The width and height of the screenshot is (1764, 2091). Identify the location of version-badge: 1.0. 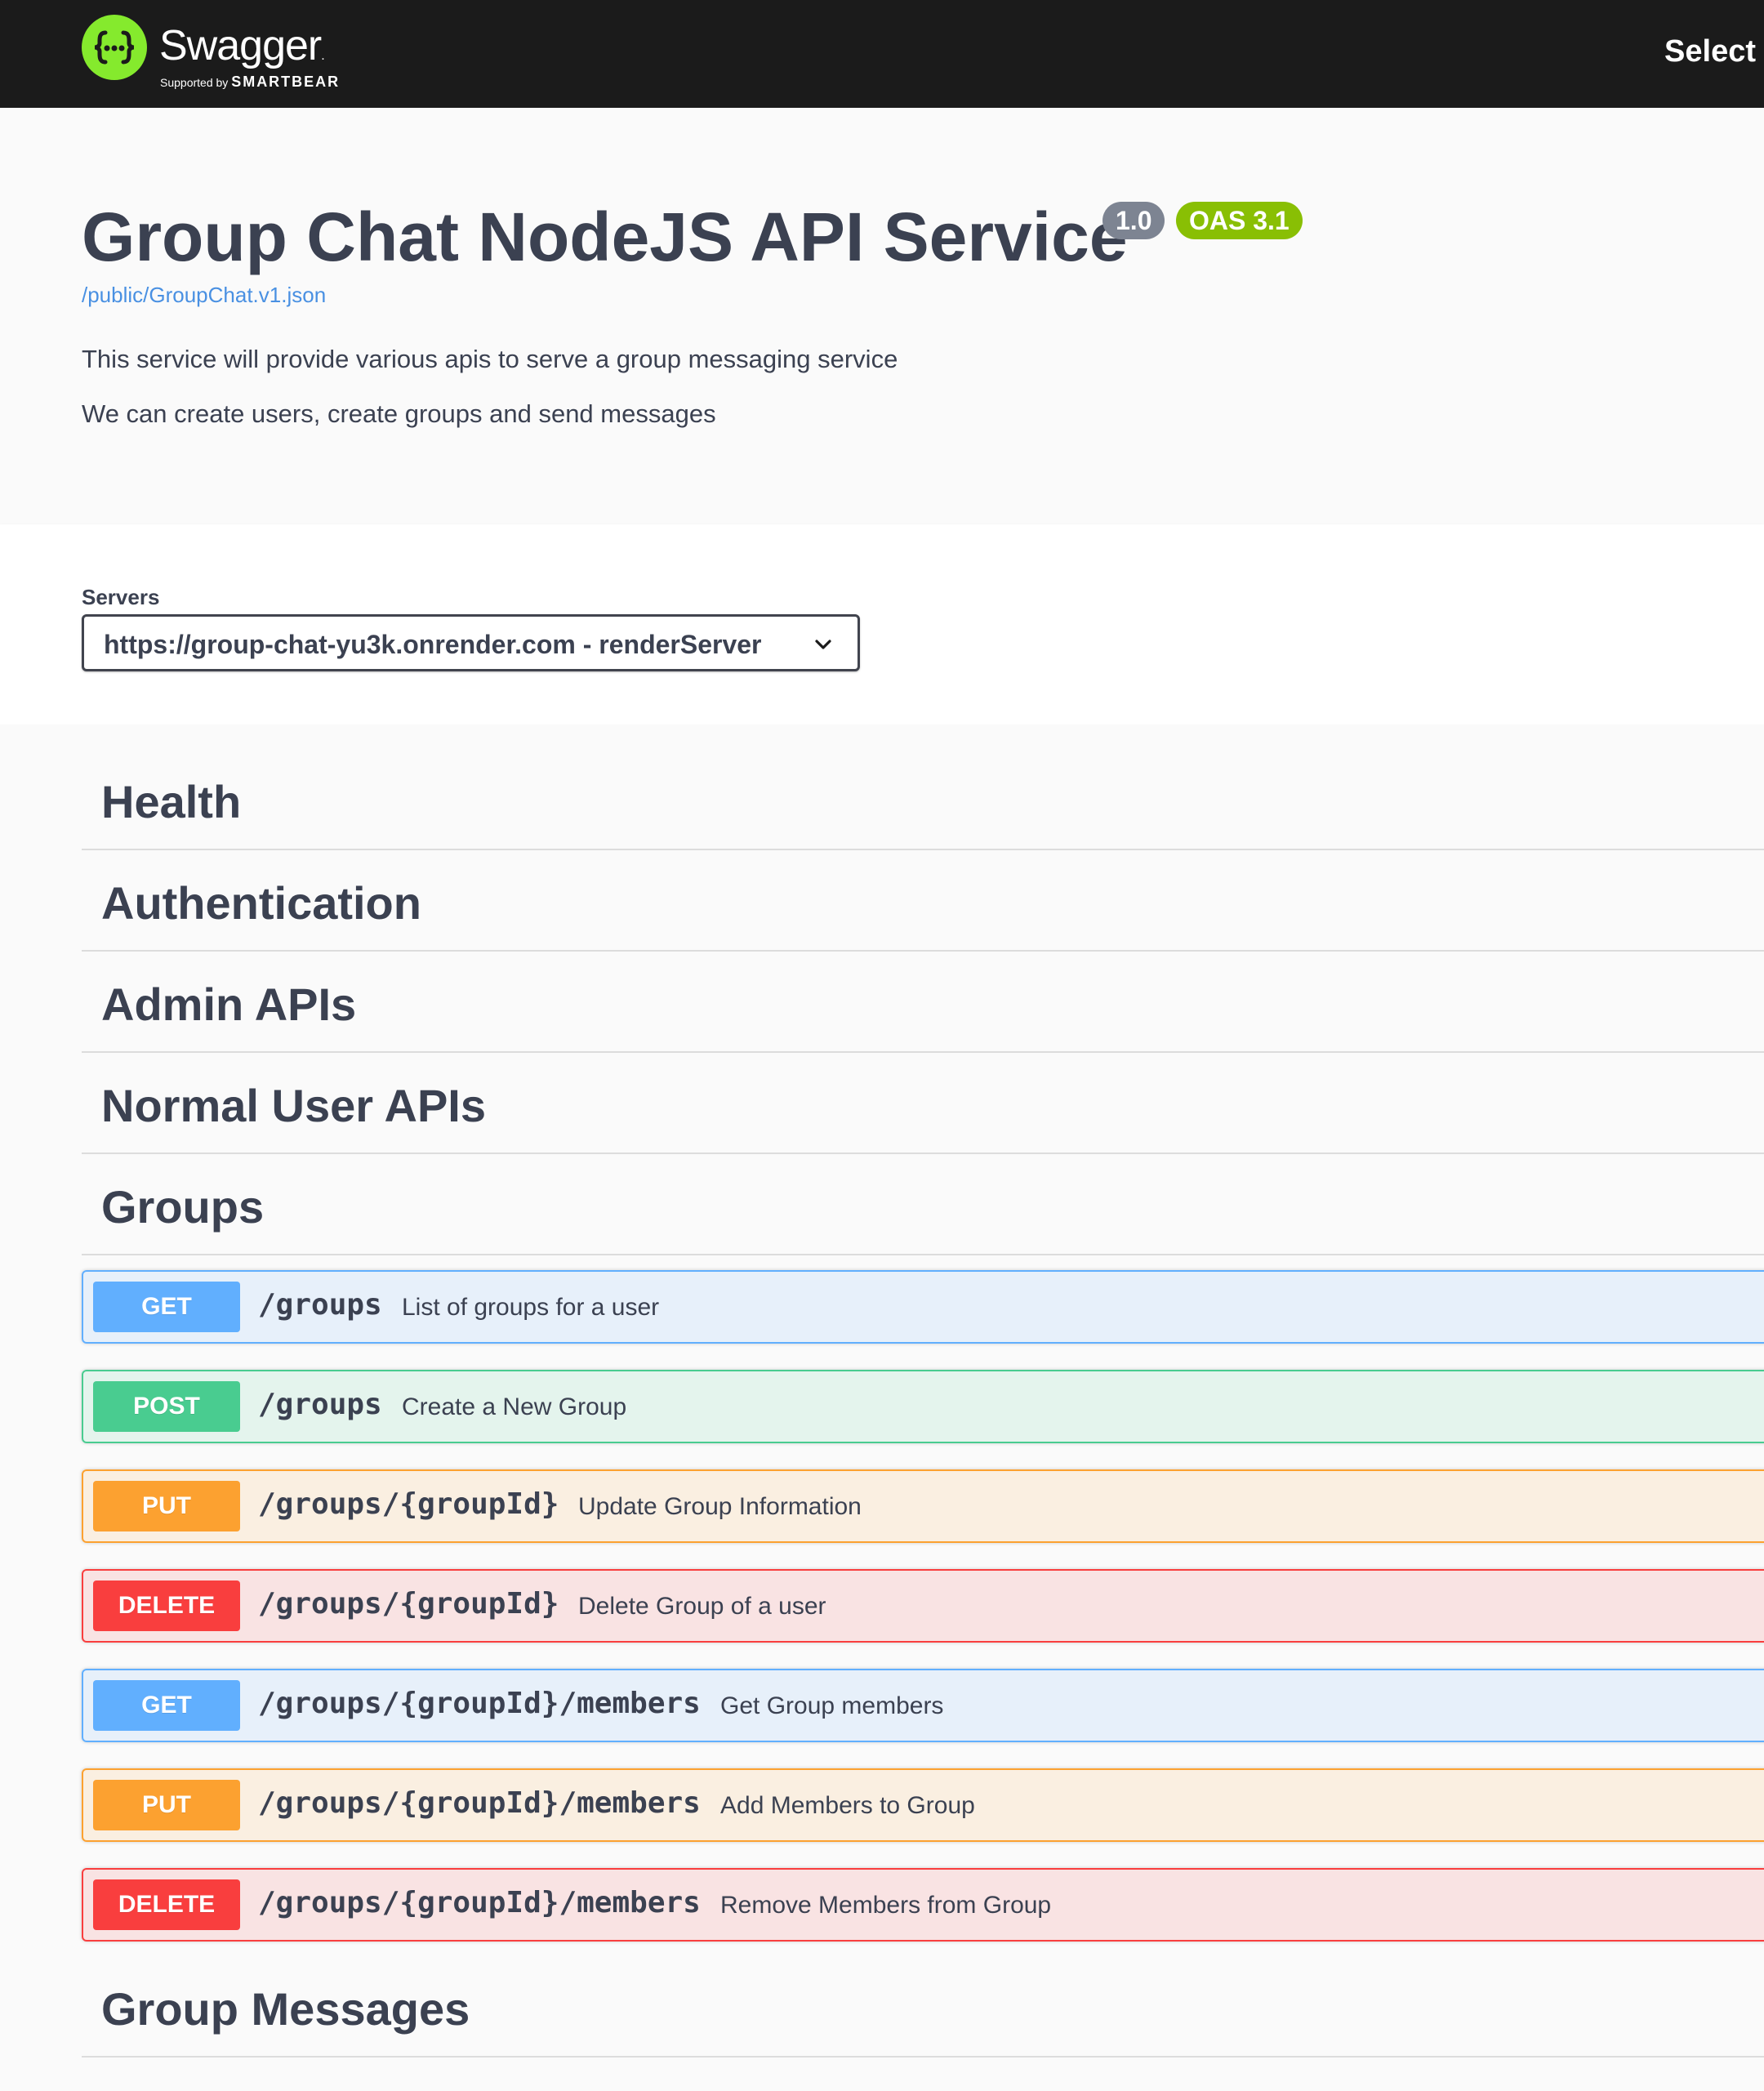
(1133, 221).